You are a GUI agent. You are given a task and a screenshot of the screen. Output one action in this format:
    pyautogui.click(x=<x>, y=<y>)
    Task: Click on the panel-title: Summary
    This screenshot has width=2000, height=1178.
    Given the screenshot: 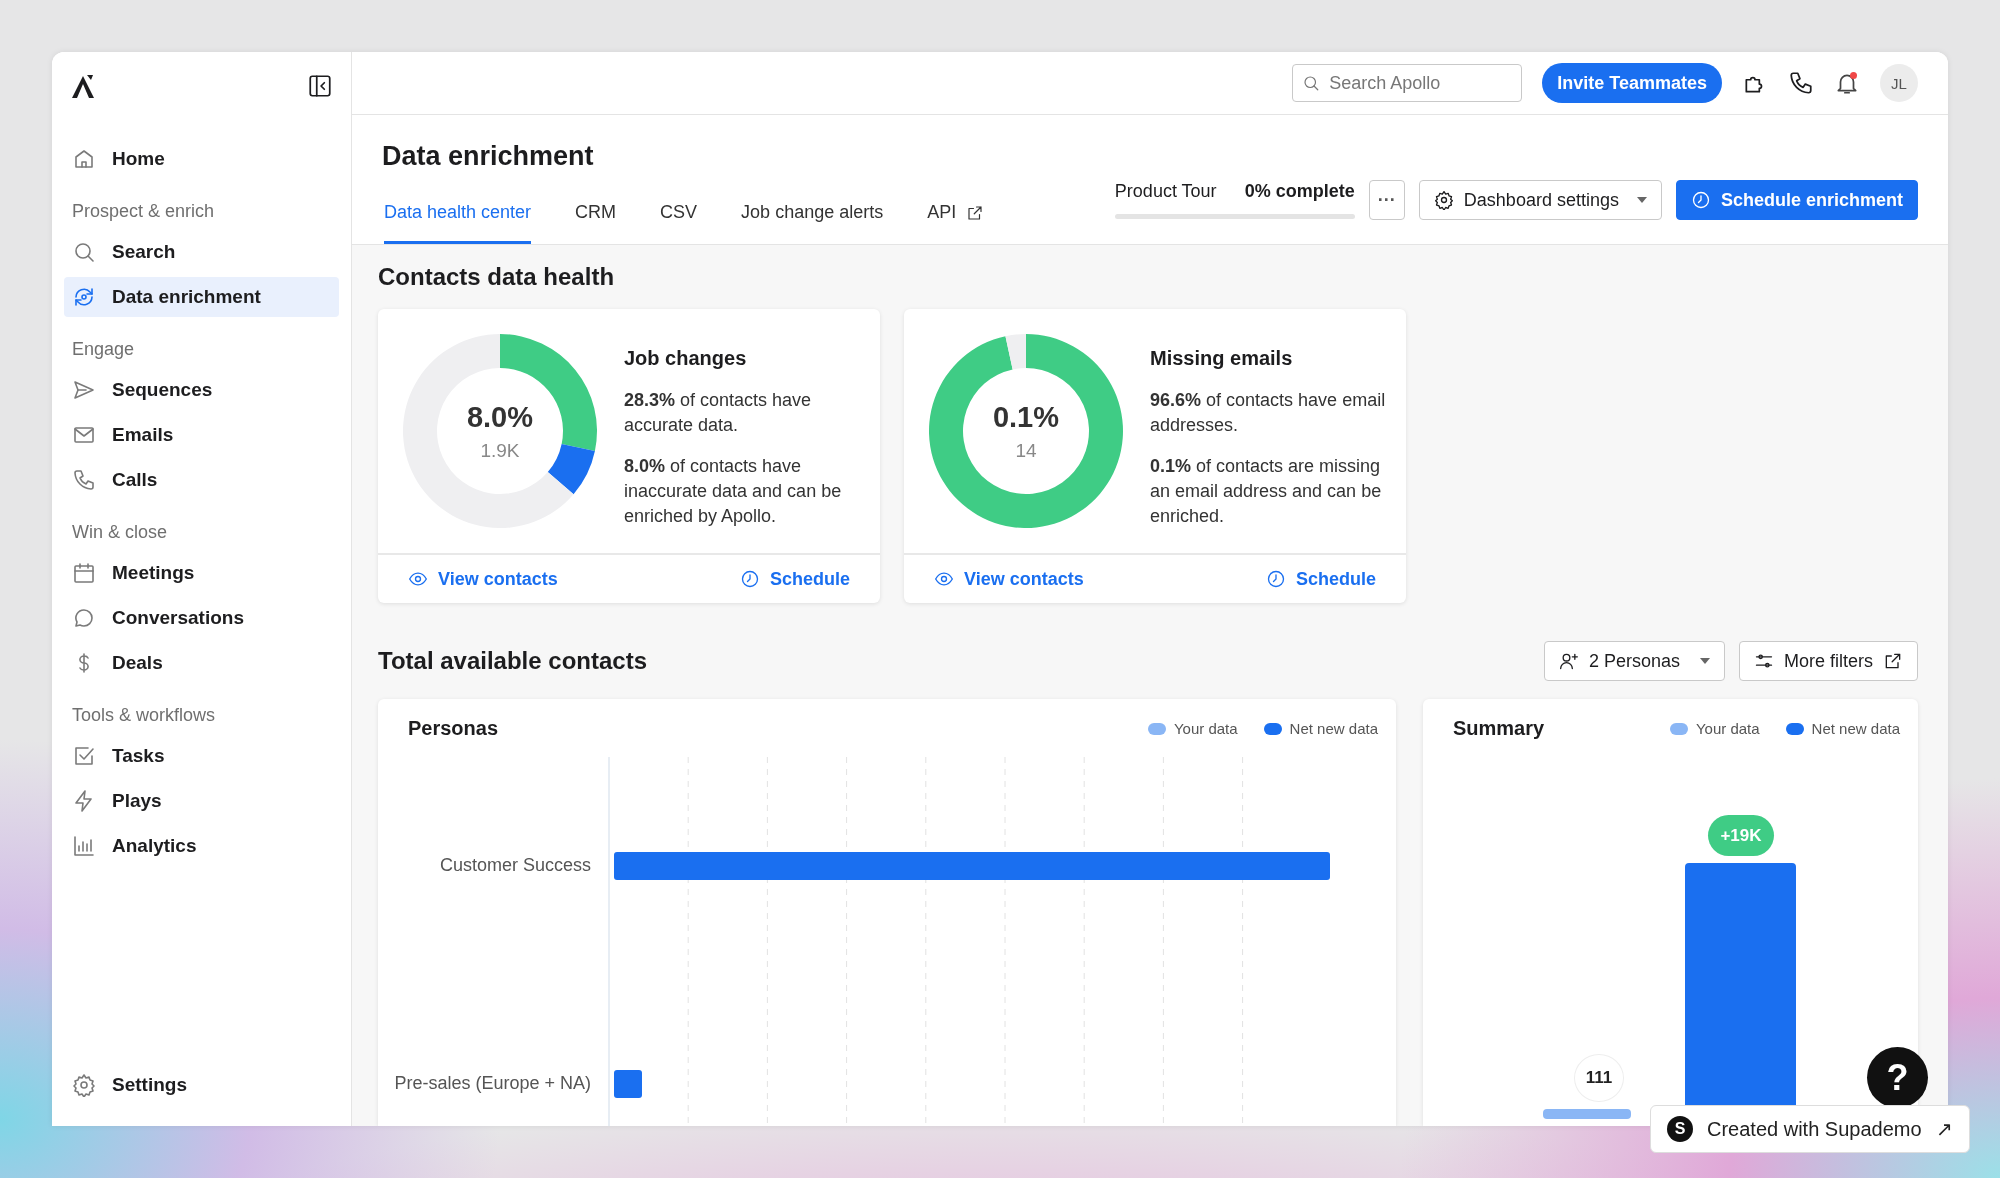 What is the action you would take?
    pyautogui.click(x=1499, y=728)
    